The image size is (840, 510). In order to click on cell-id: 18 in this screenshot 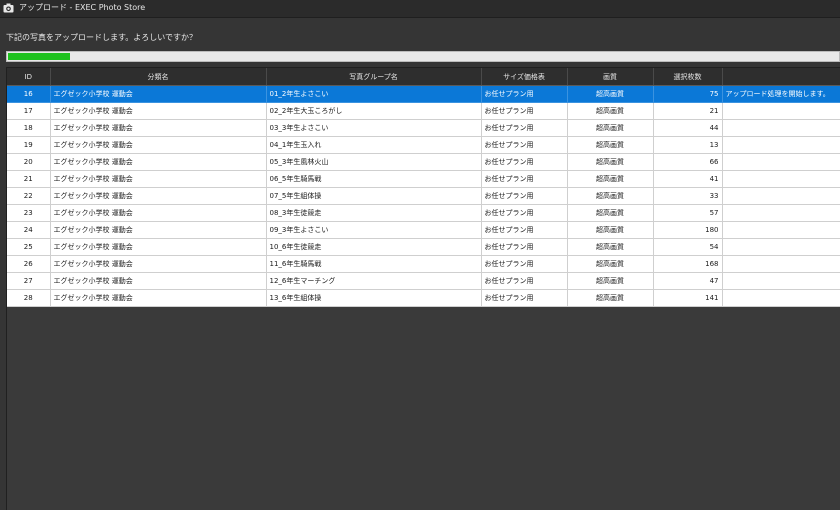, I will do `click(29, 128)`.